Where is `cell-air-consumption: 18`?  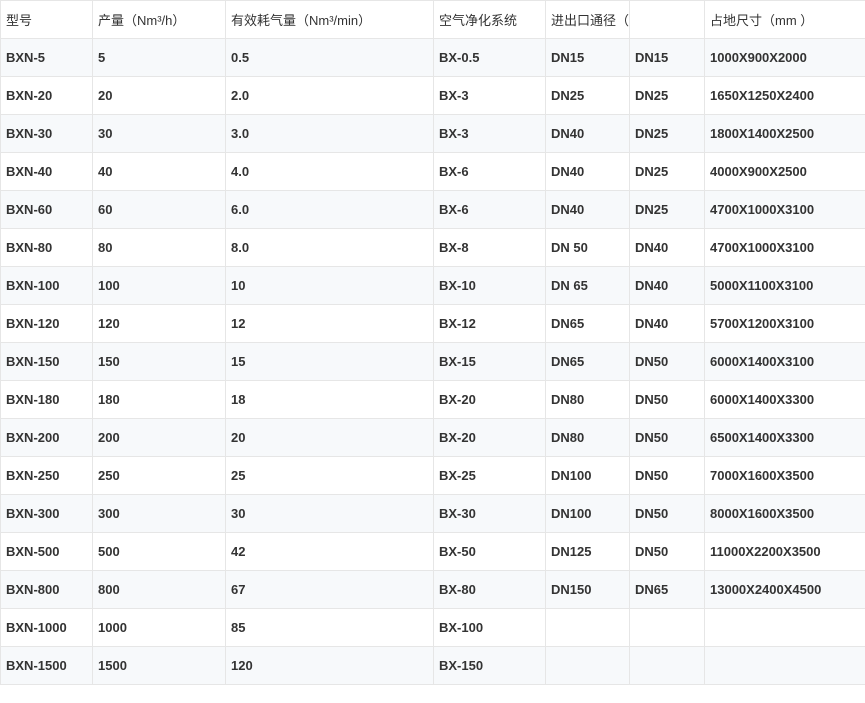 cell-air-consumption: 18 is located at coordinates (329, 399).